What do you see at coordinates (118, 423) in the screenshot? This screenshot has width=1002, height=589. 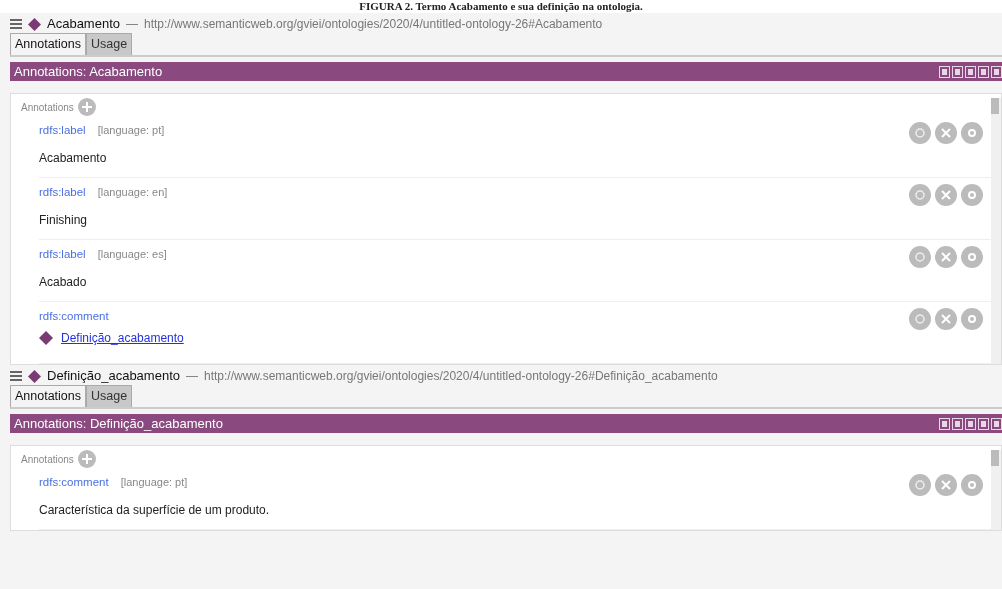 I see `panel-title: Annotations: Definição_acabamento` at bounding box center [118, 423].